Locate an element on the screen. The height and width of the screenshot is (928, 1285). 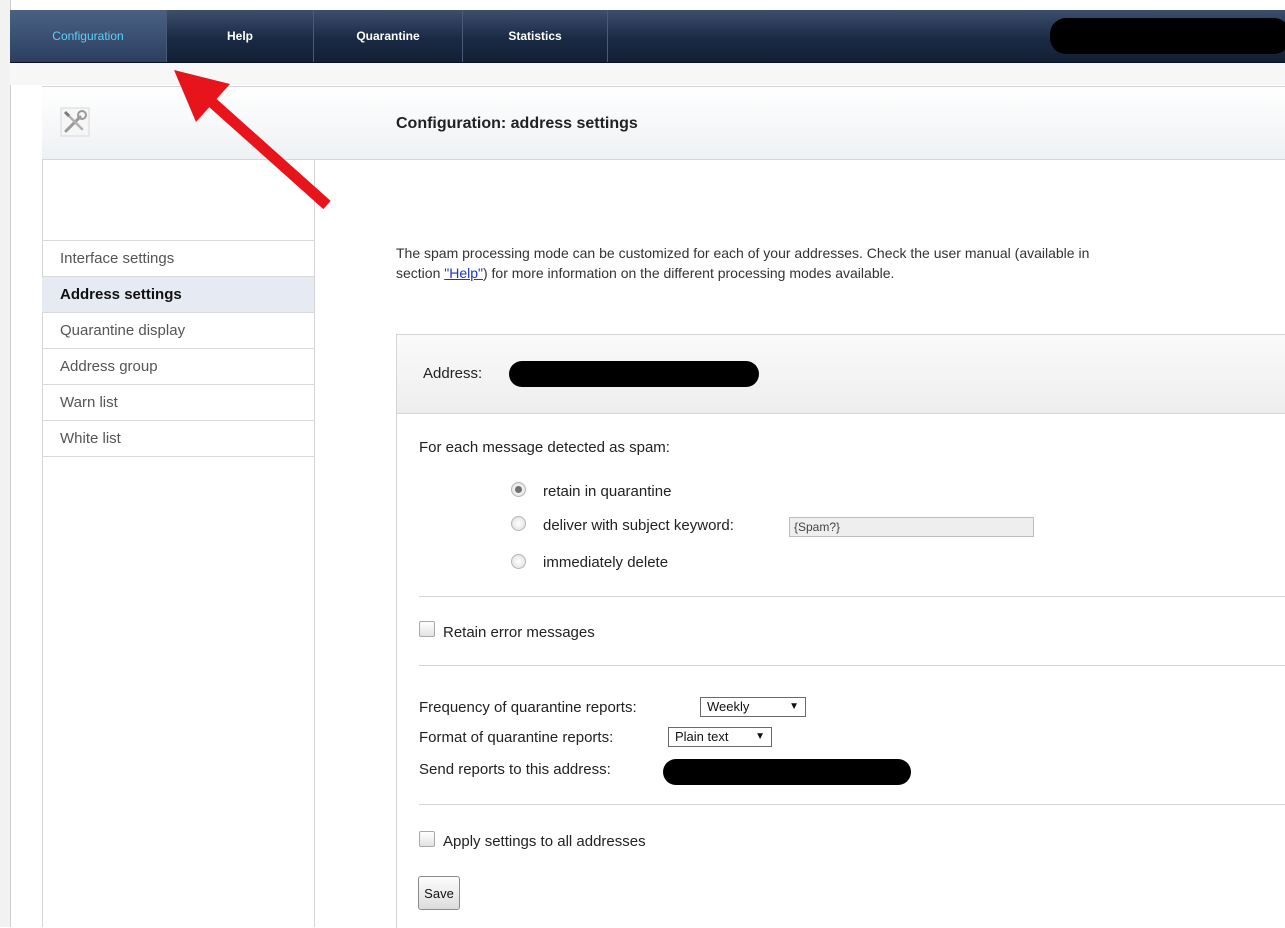
sidebar-item-quarantine-display: Quarantine display is located at coordinates (178, 331).